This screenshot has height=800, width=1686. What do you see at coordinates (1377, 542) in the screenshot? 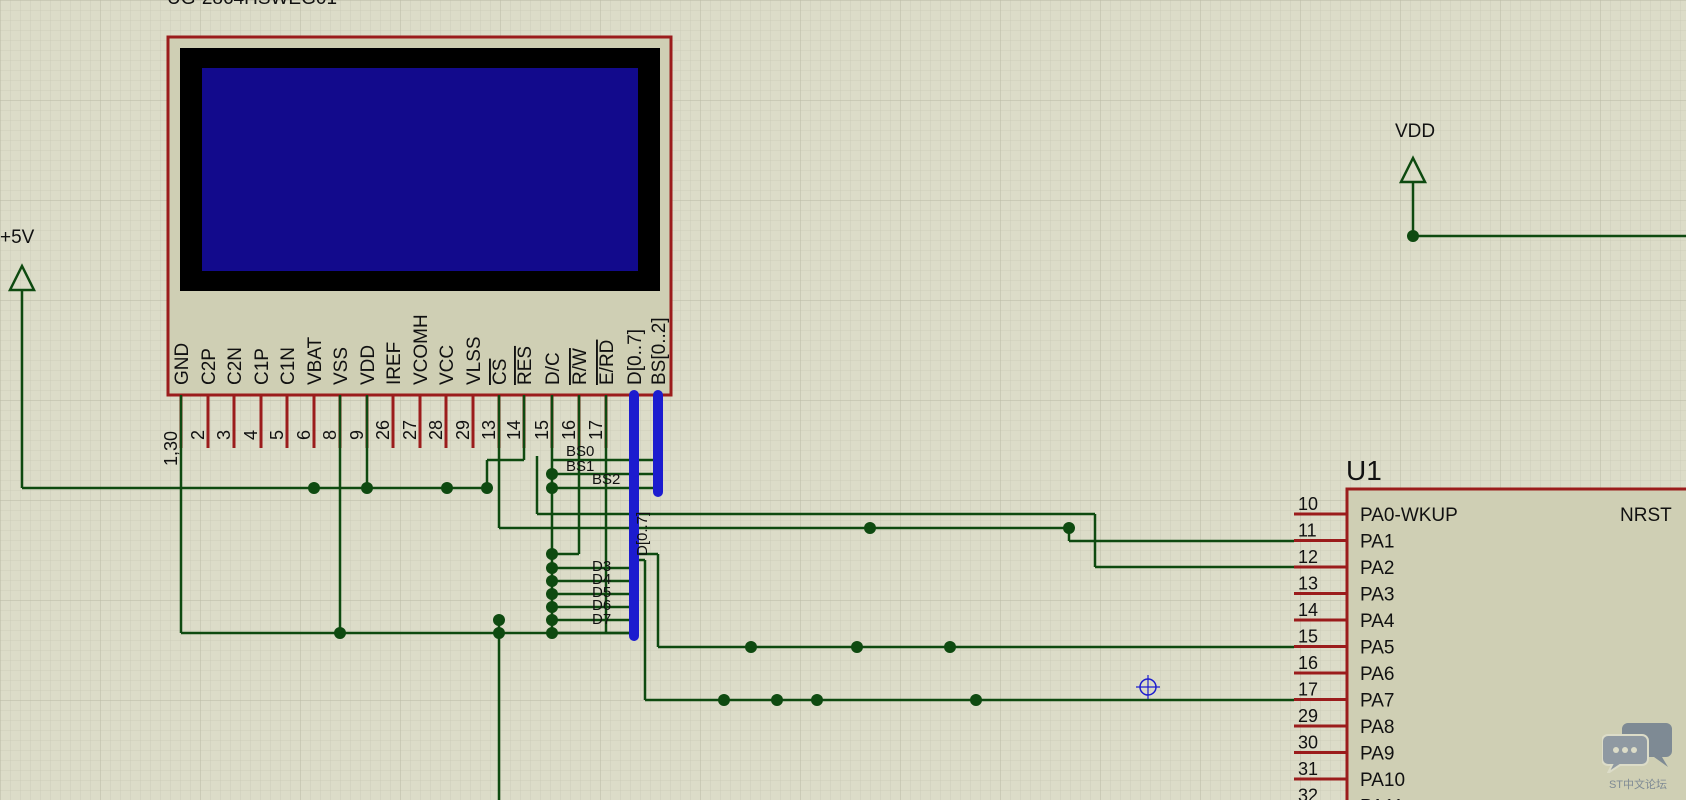
I see `mcu-pin-name: PA1` at bounding box center [1377, 542].